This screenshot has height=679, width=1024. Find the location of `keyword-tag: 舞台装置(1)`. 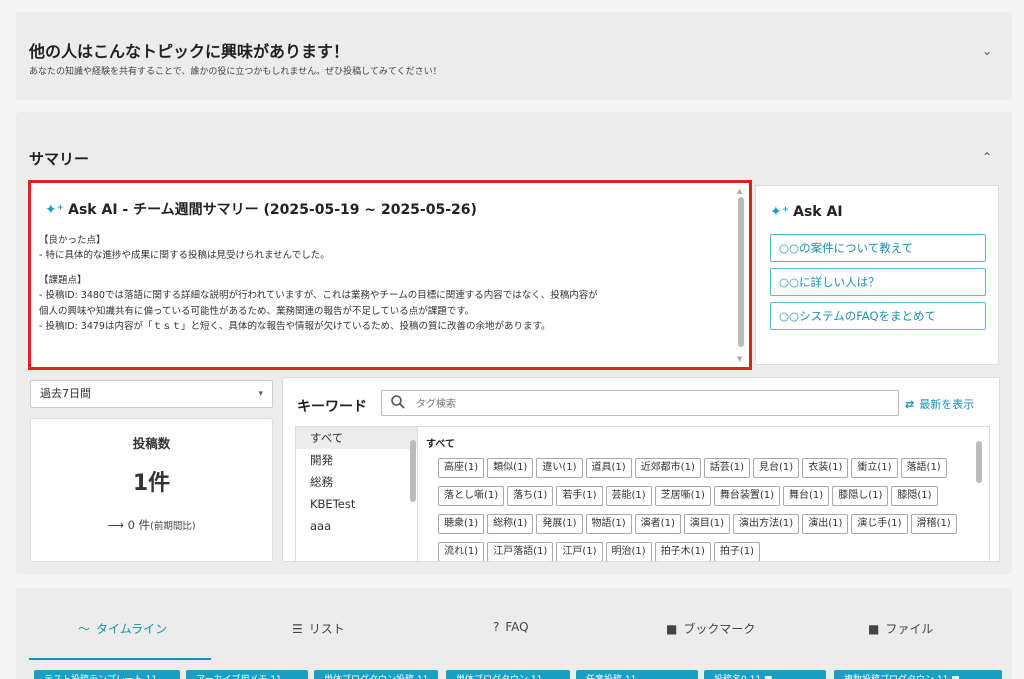

keyword-tag: 舞台装置(1) is located at coordinates (747, 496).